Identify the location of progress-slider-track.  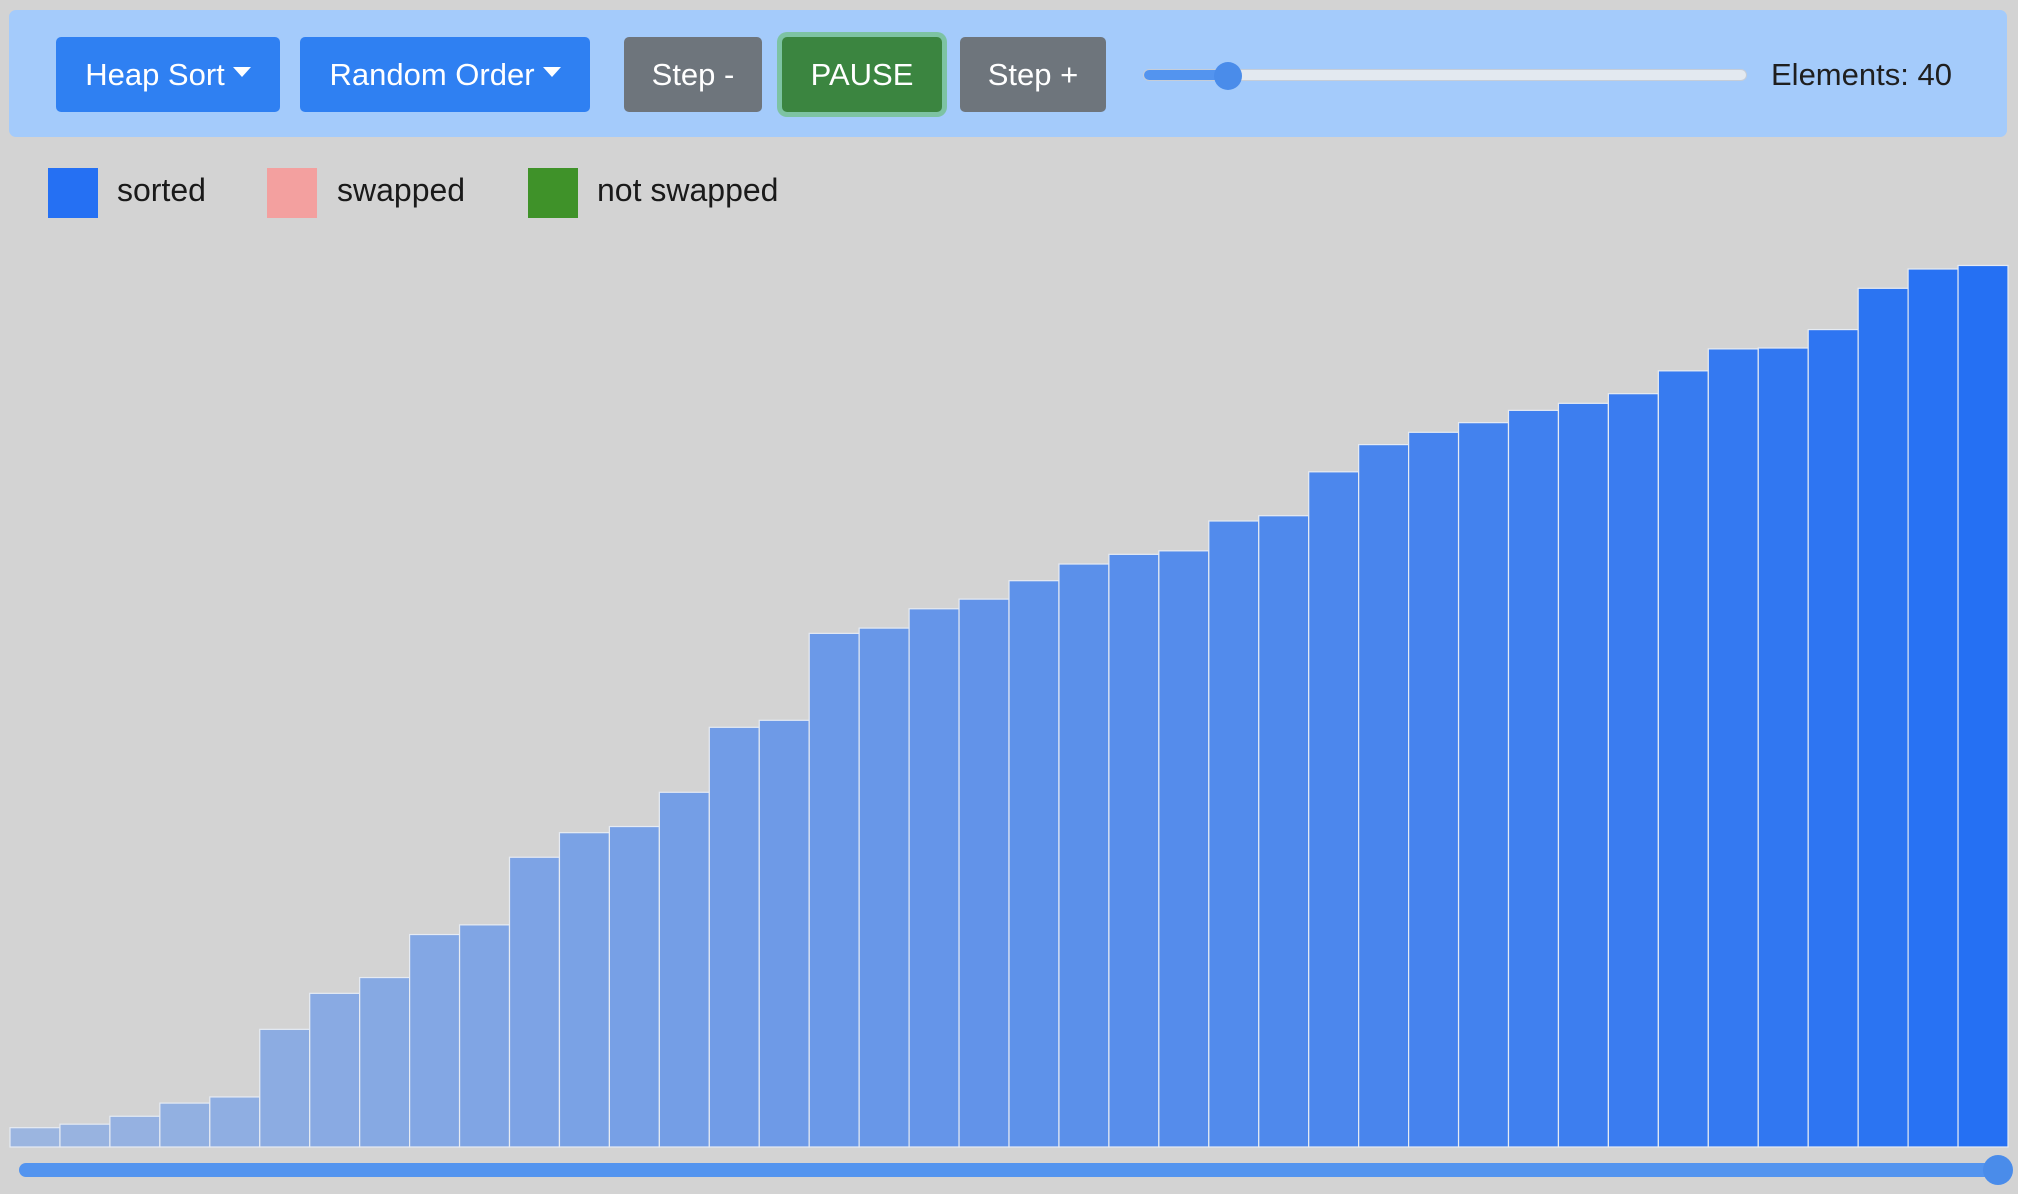
(1008, 1170).